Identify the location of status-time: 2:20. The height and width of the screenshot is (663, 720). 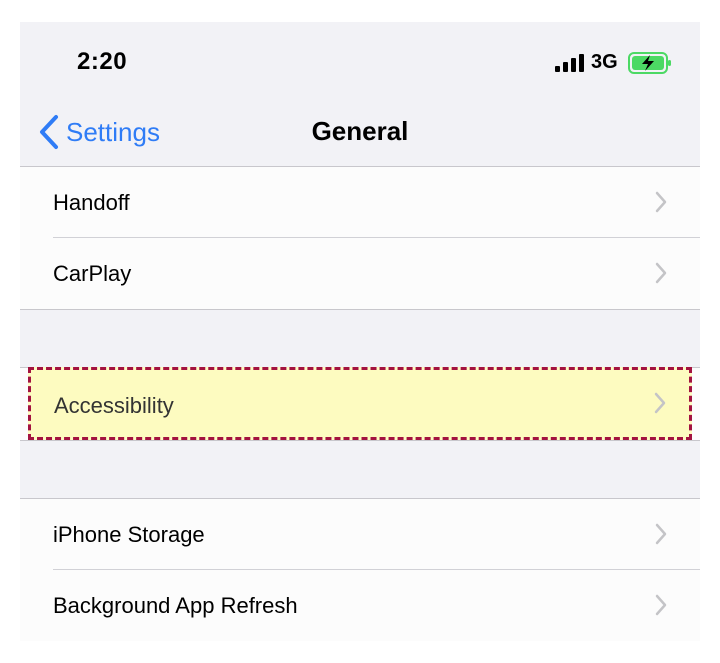
(102, 61).